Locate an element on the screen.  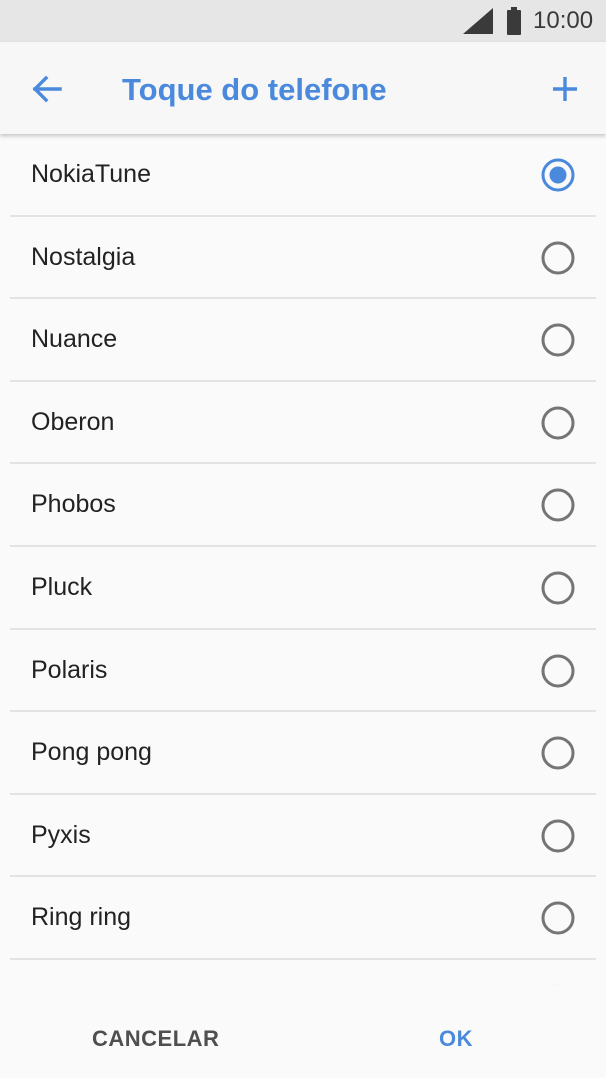
plus-icon is located at coordinates (565, 89).